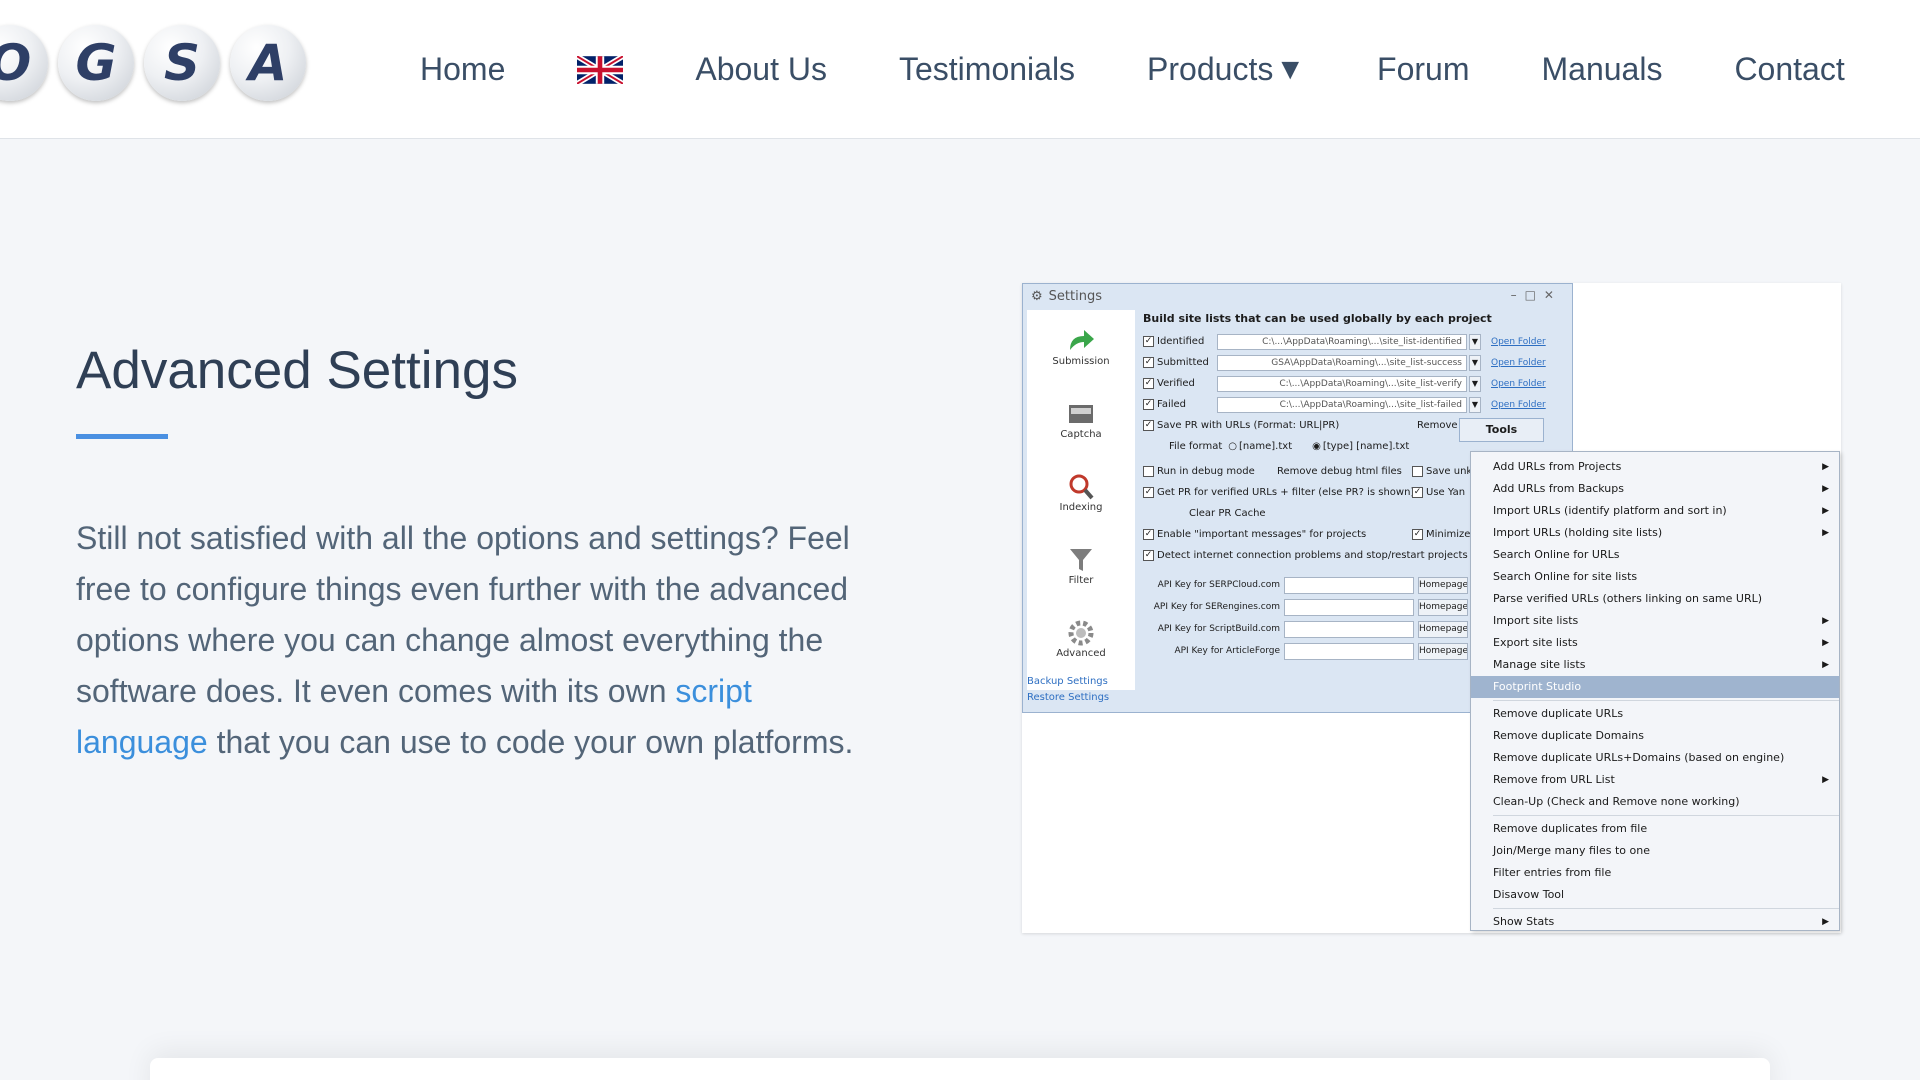  What do you see at coordinates (1655, 643) in the screenshot?
I see `menu-item: Export site lists ▶` at bounding box center [1655, 643].